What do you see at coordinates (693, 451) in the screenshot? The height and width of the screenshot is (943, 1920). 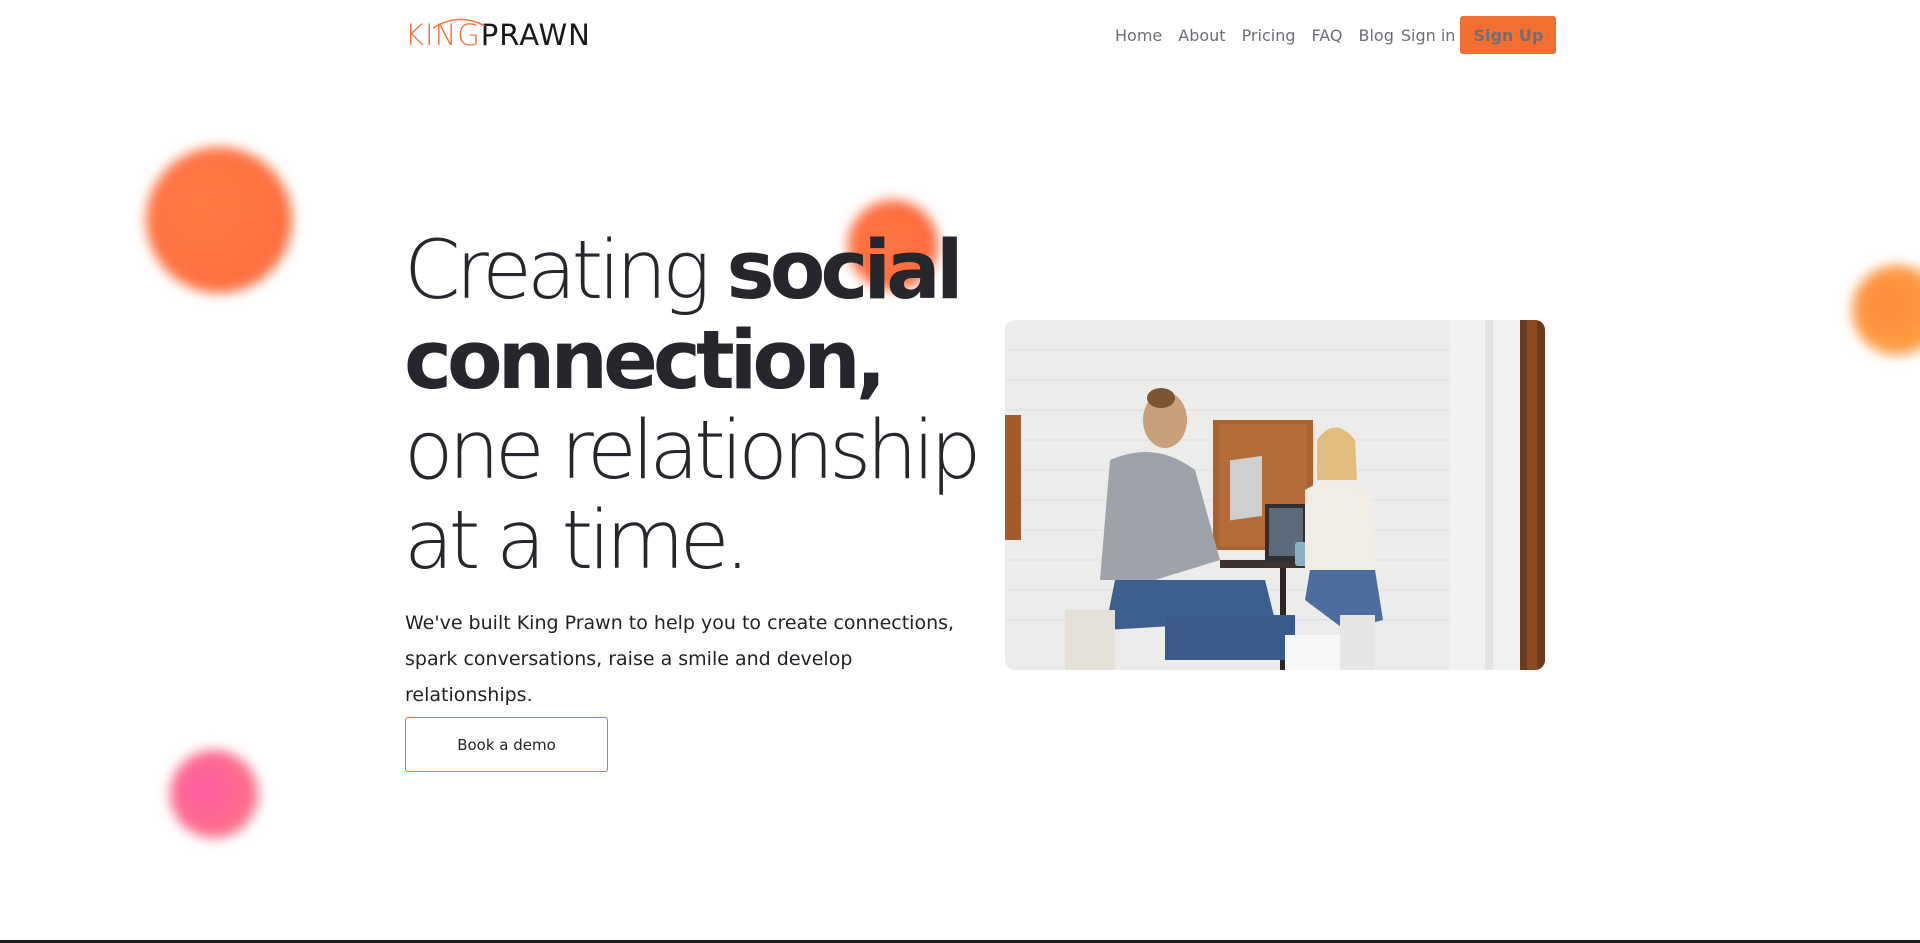 I see `hero-title-light-2: one relationship` at bounding box center [693, 451].